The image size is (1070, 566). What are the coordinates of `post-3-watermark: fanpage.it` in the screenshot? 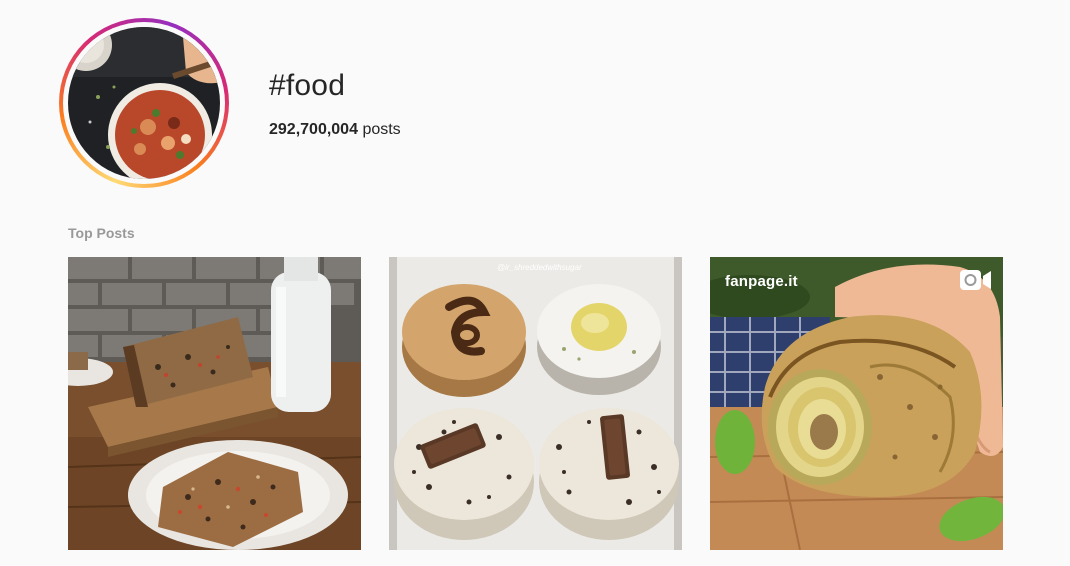 It's located at (761, 281).